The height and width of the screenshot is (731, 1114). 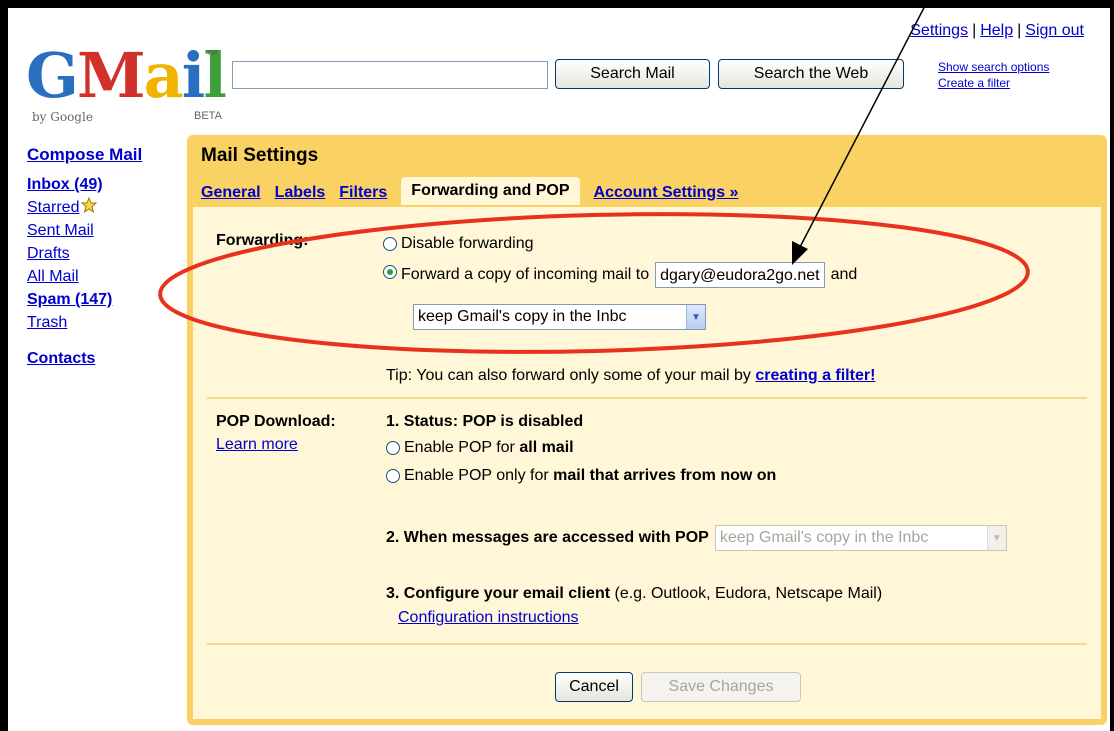 I want to click on enable-pop-new-bold: mail that arrives from now on, so click(x=665, y=475).